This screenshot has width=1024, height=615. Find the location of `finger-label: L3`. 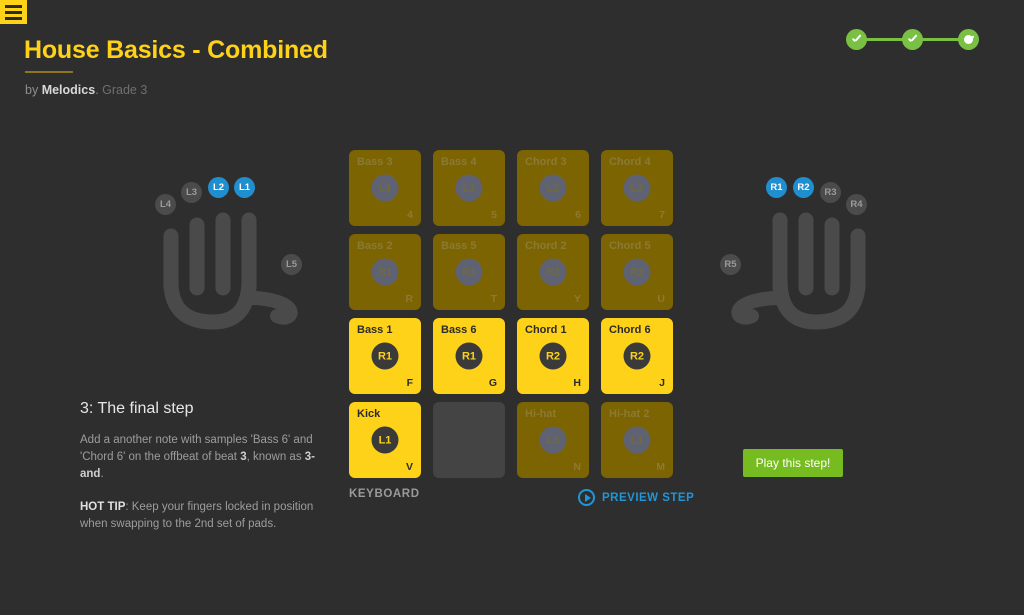

finger-label: L3 is located at coordinates (191, 192).